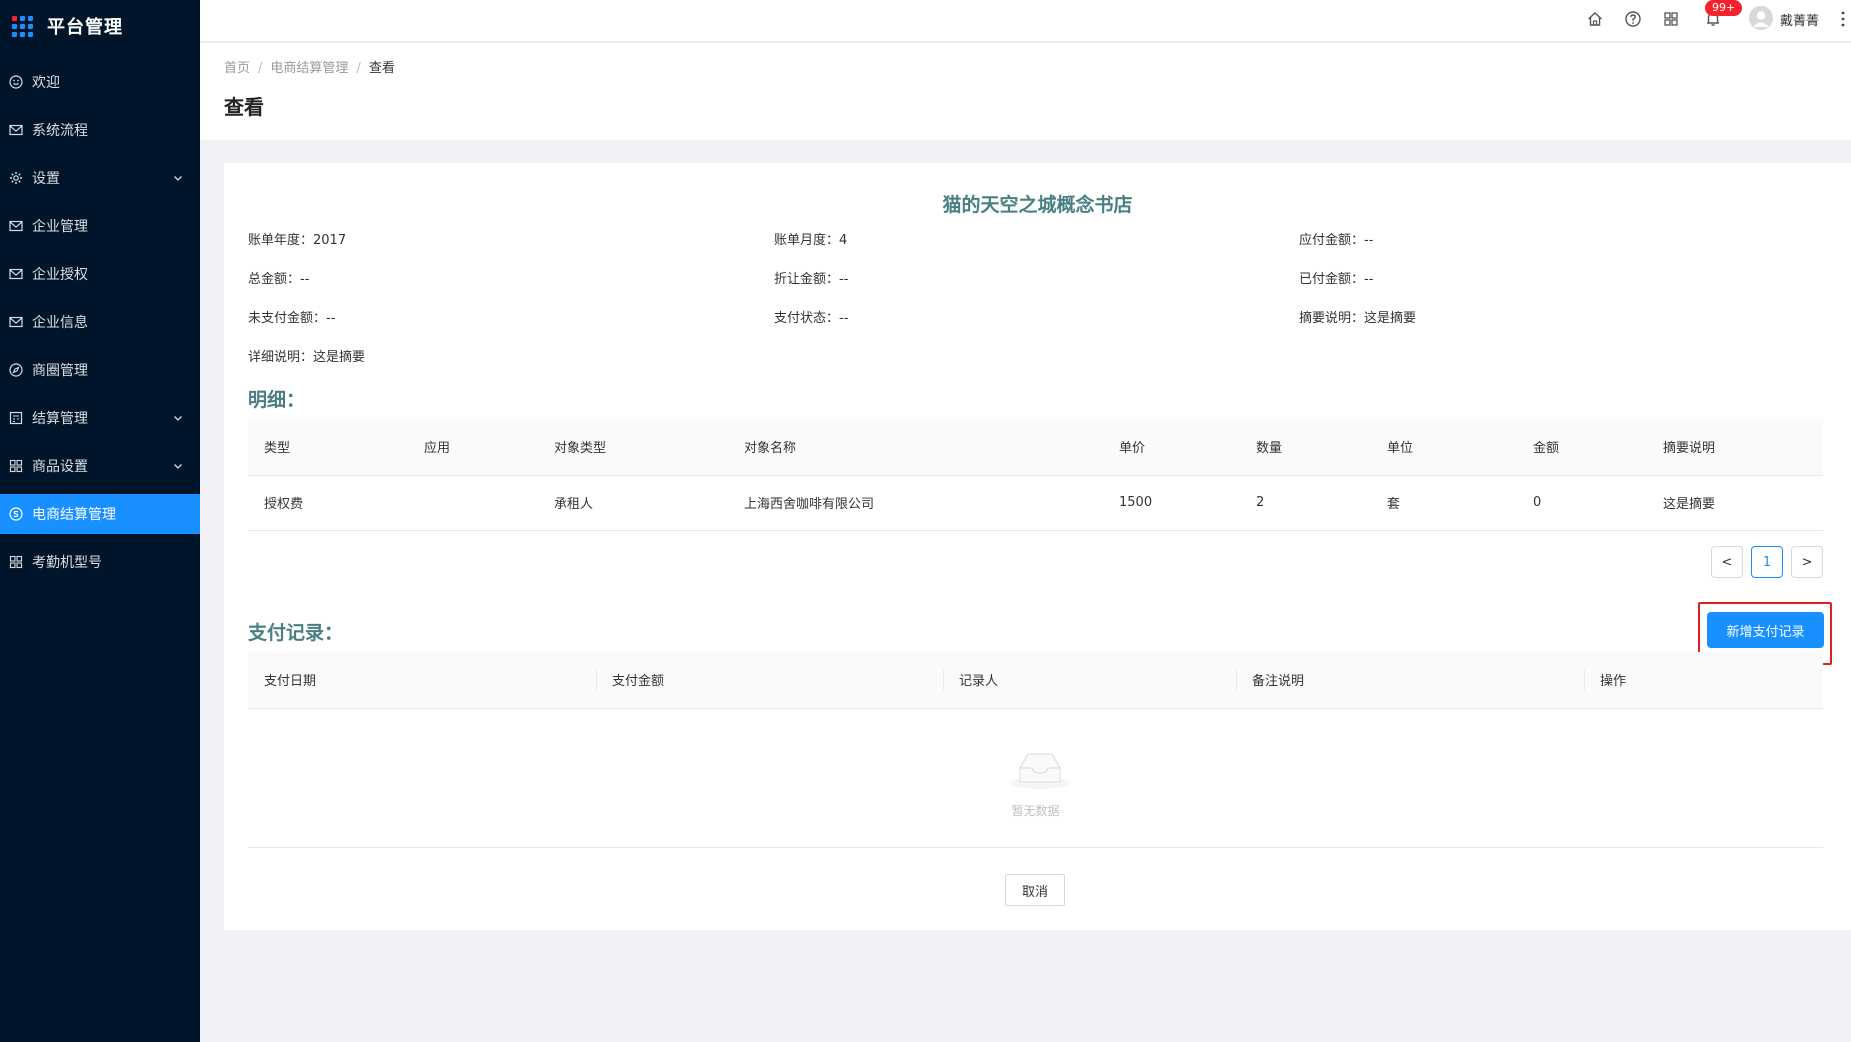  Describe the element at coordinates (16, 370) in the screenshot. I see `compass-icon` at that location.